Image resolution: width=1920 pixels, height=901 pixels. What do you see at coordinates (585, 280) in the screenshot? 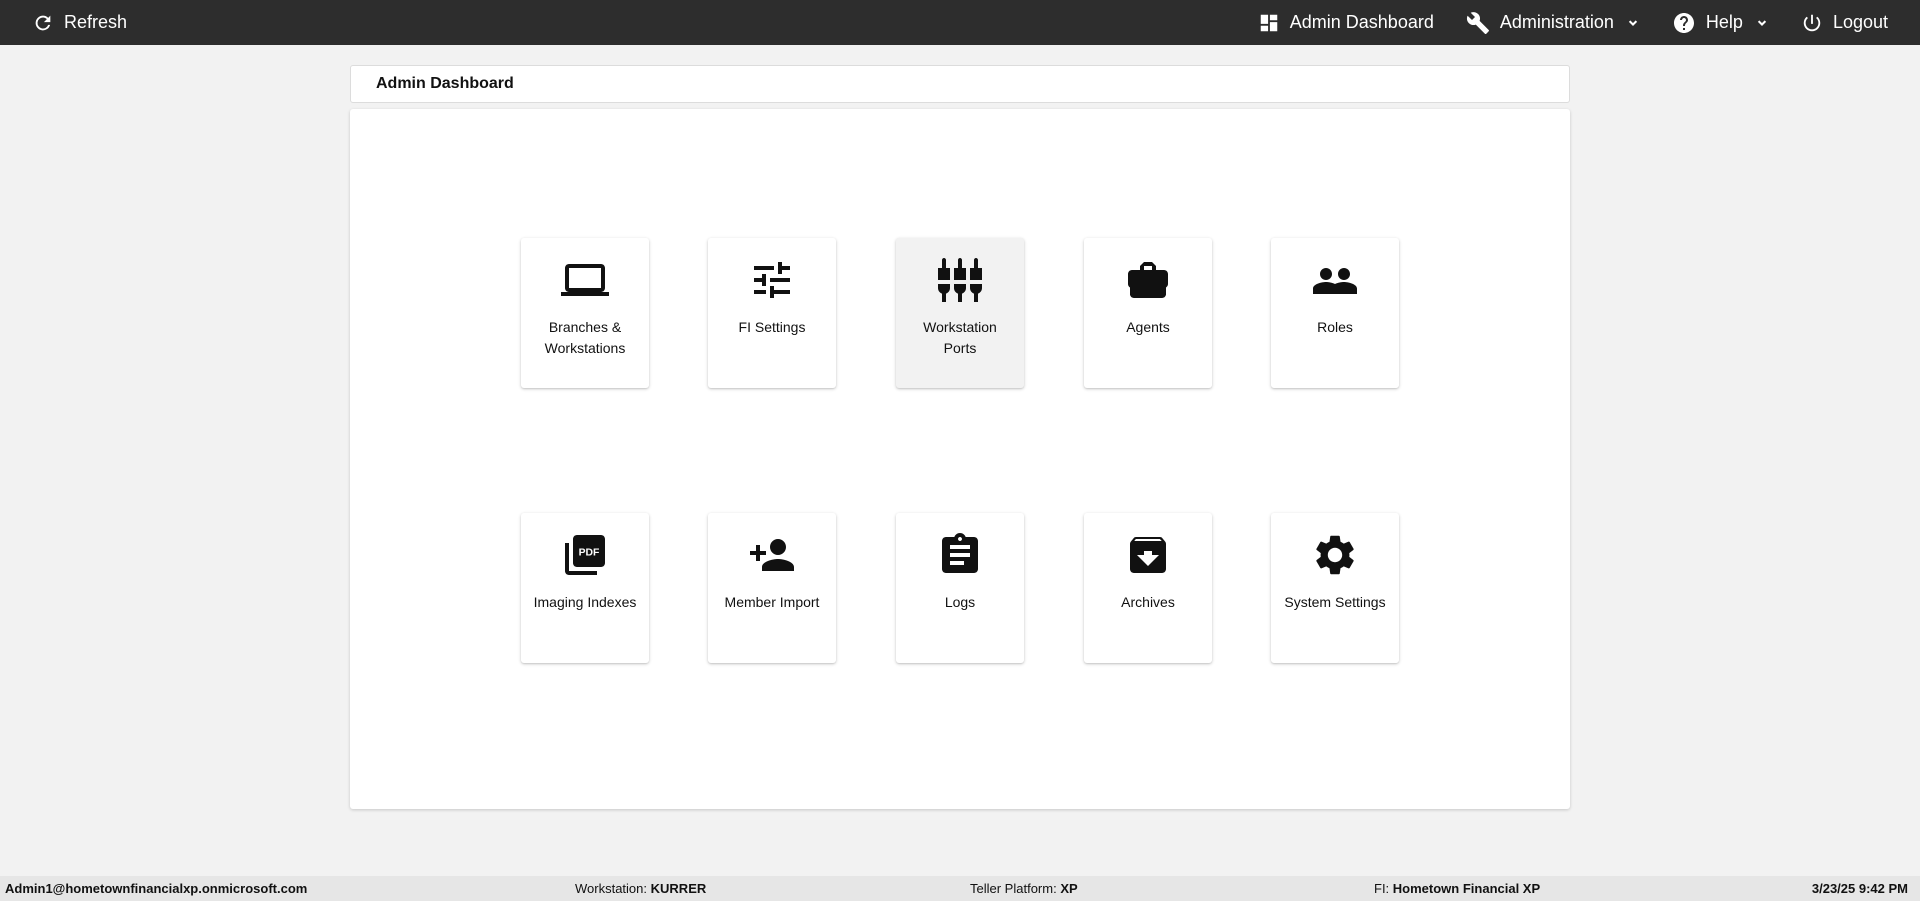
I see `laptop-icon` at bounding box center [585, 280].